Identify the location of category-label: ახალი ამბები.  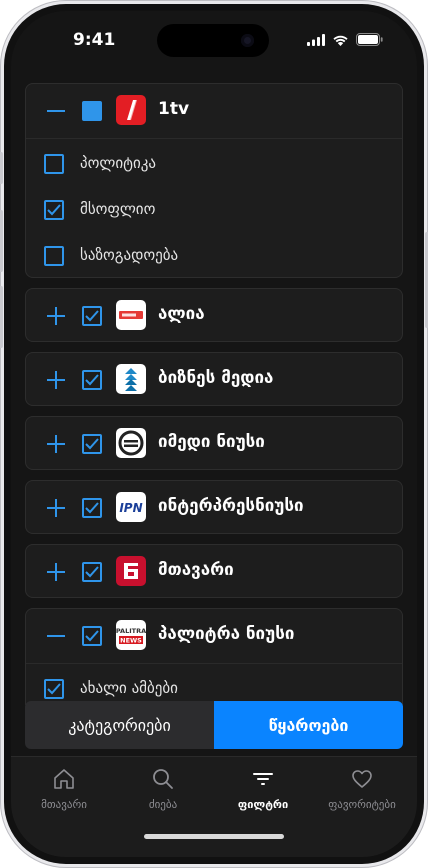
(129, 688).